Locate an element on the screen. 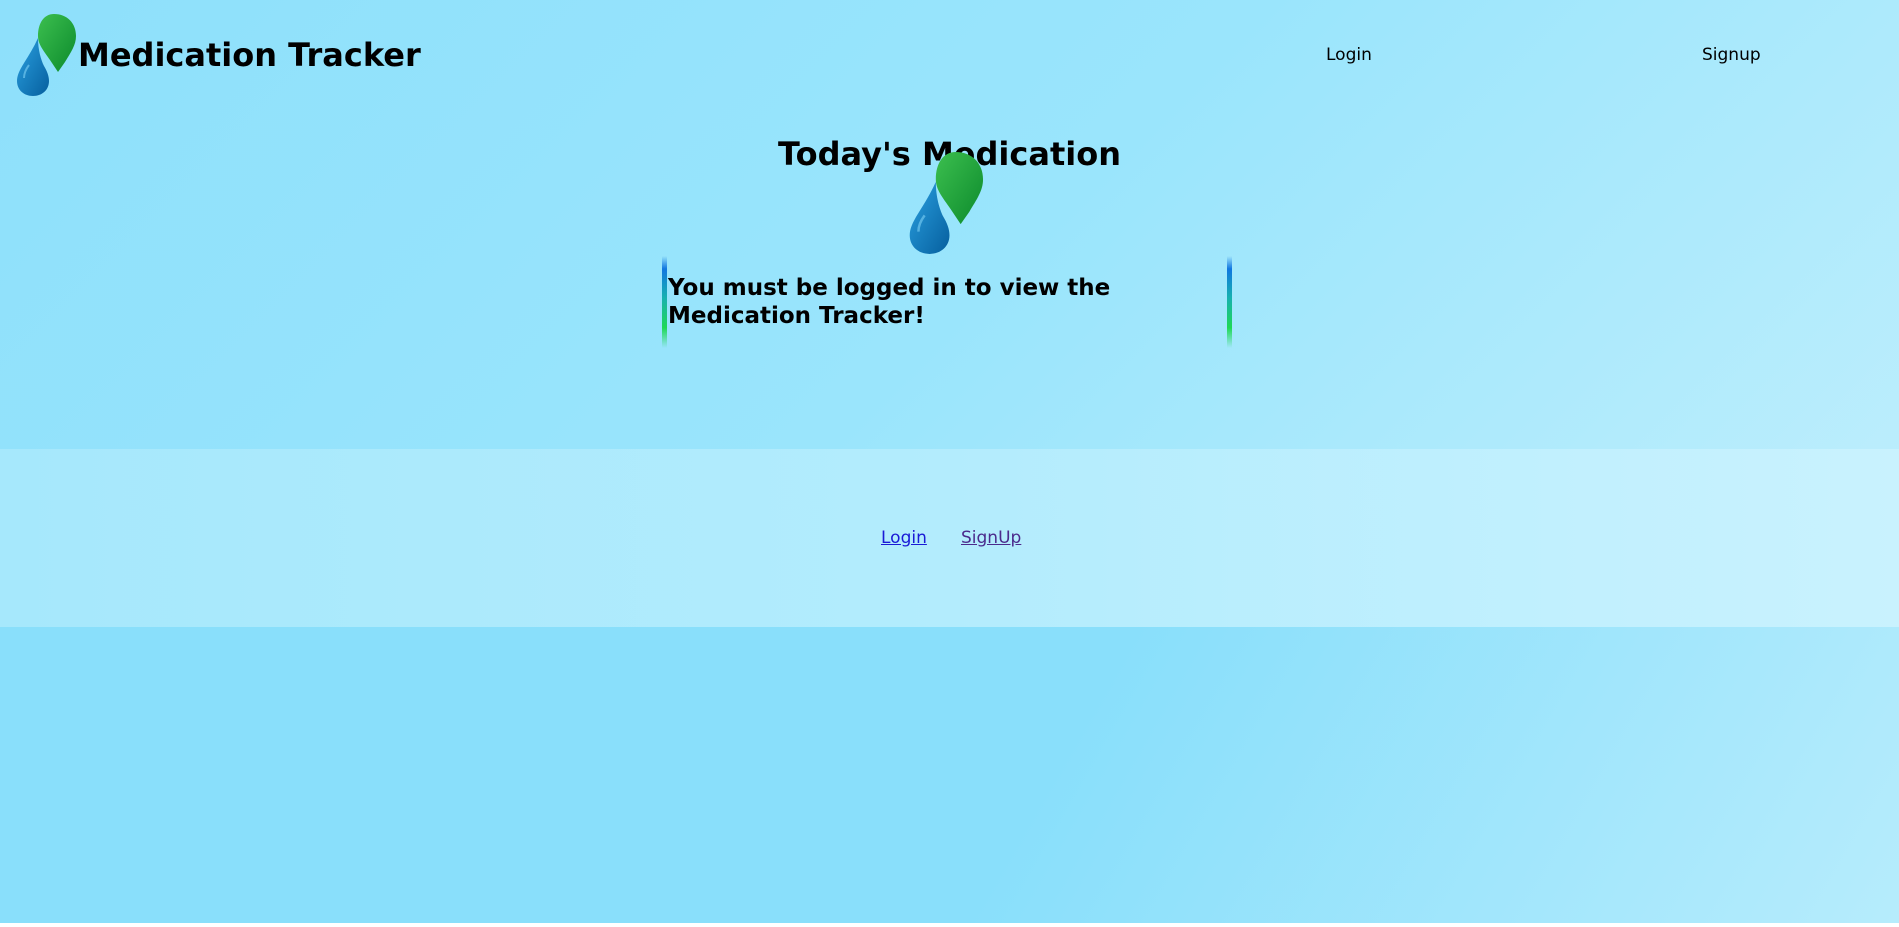 Image resolution: width=1899 pixels, height=927 pixels. footer-login-link: Login is located at coordinates (904, 538).